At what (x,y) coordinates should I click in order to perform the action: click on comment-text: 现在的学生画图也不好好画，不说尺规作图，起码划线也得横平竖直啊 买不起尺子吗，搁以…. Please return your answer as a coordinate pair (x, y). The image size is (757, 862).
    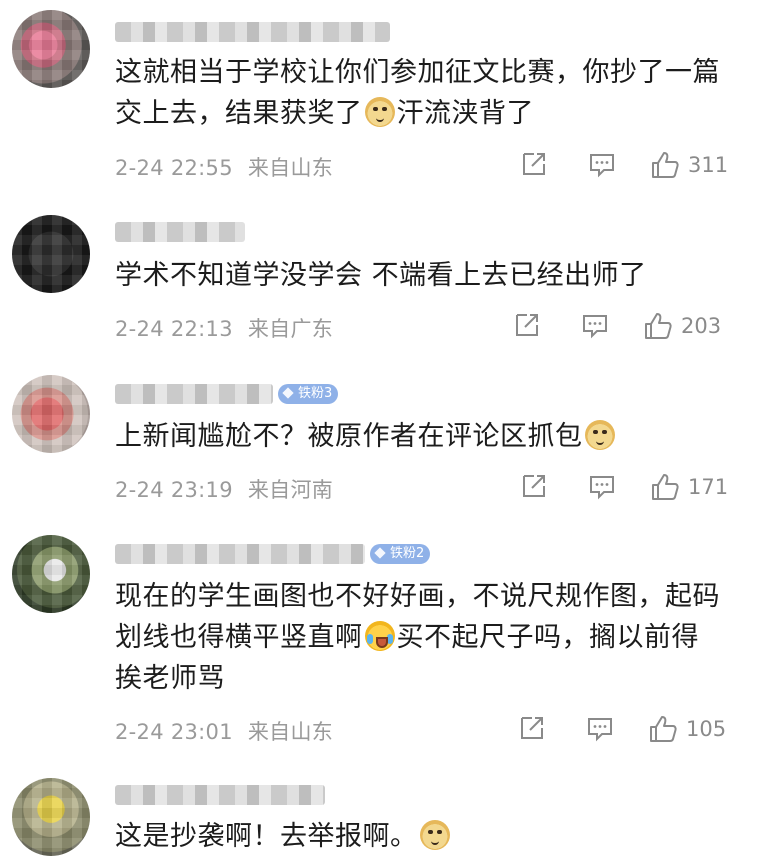
    Looking at the image, I should click on (420, 637).